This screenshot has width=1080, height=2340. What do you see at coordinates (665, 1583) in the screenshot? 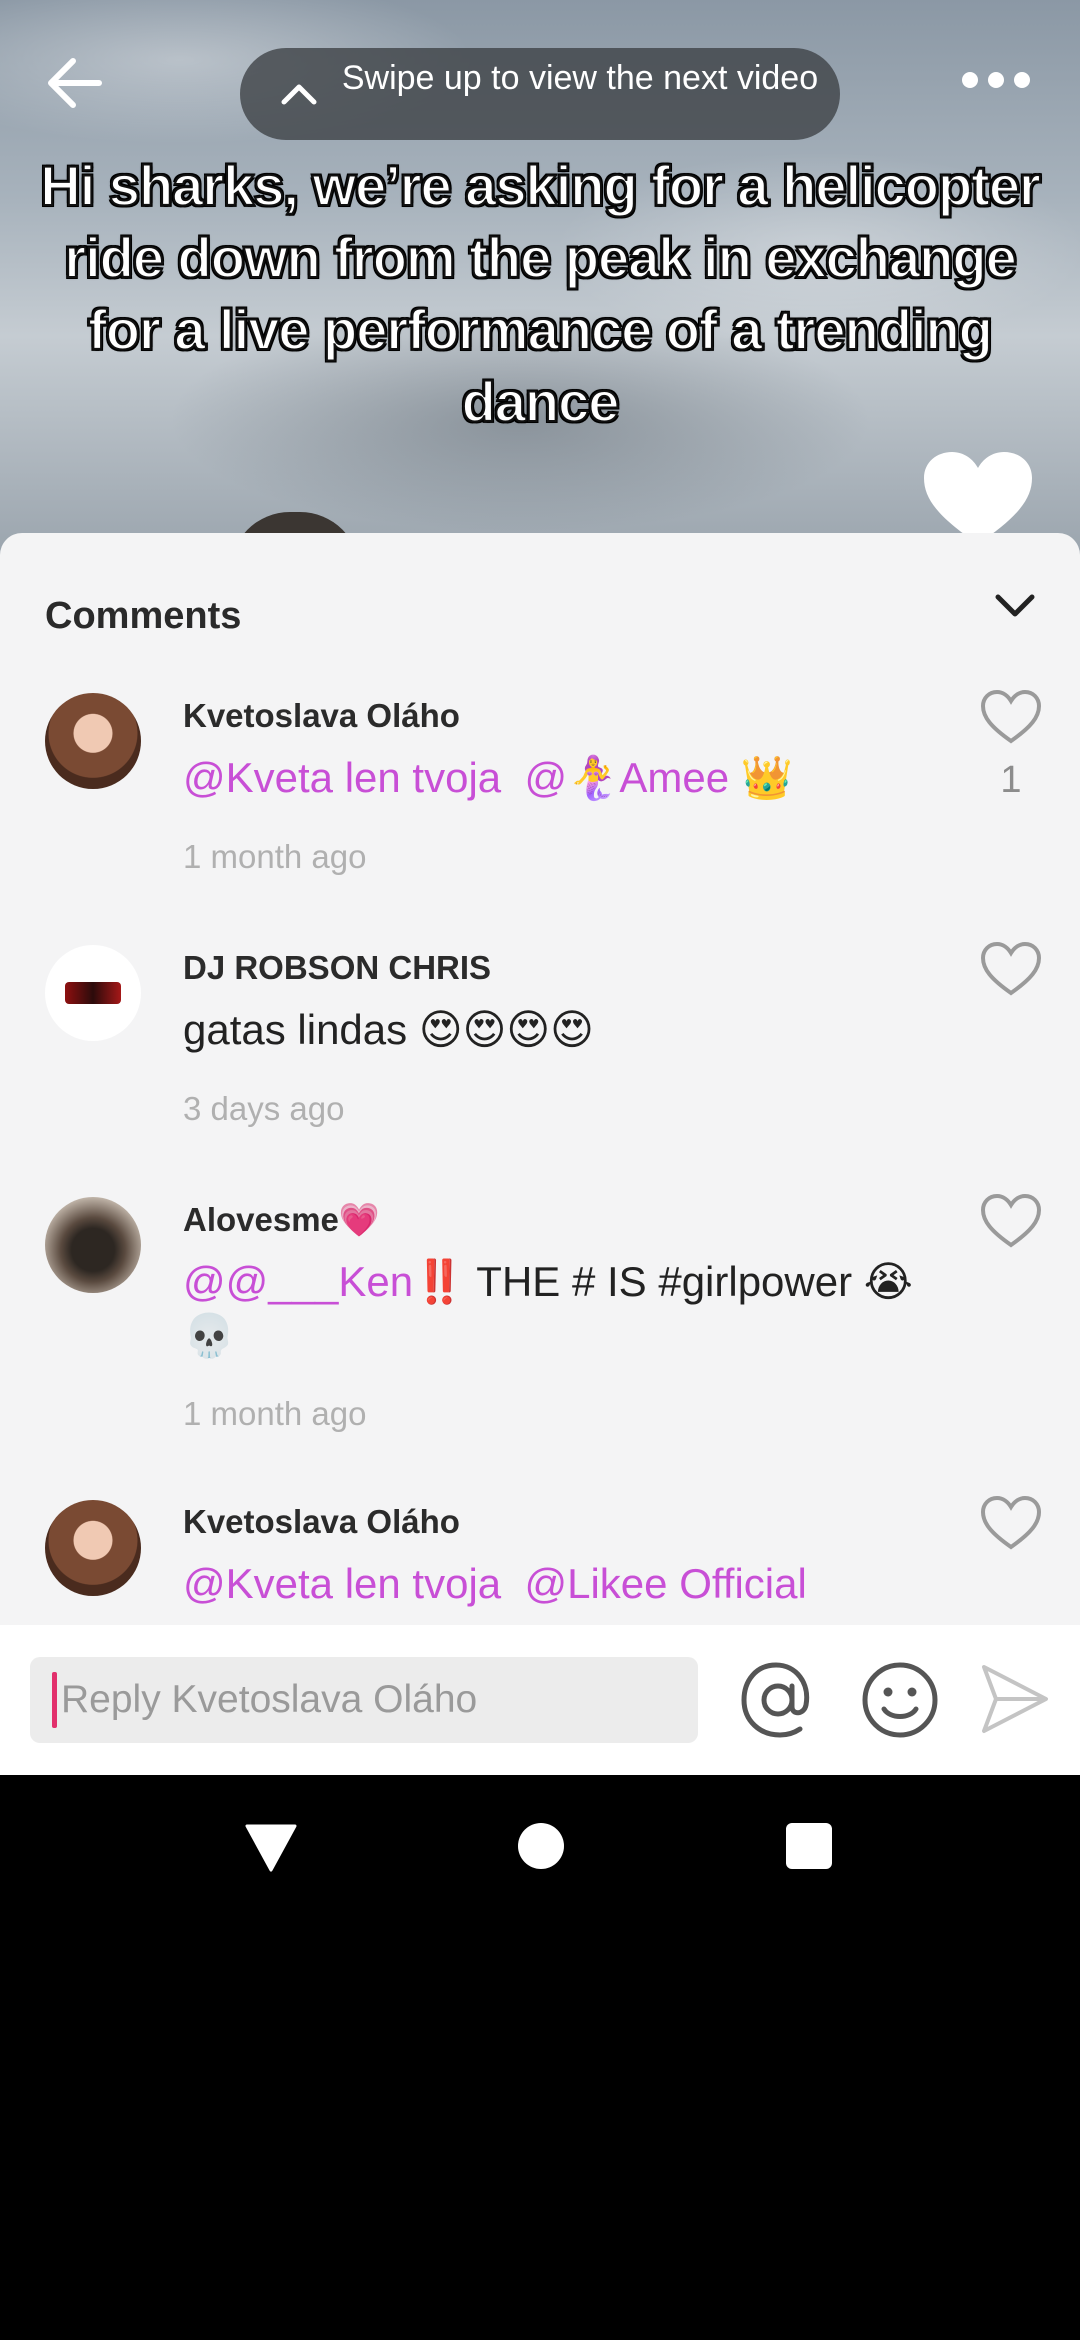
I see `mention-link: @Likee Official` at bounding box center [665, 1583].